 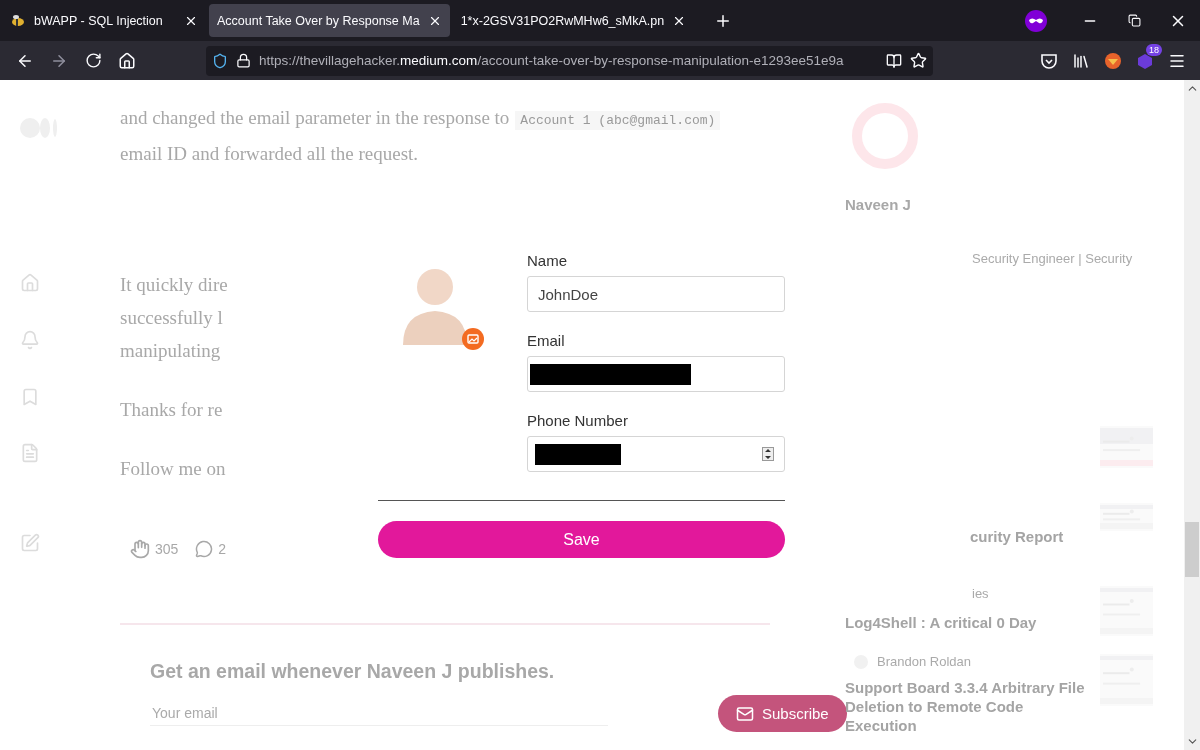 I want to click on extension-icon, so click(x=1145, y=60).